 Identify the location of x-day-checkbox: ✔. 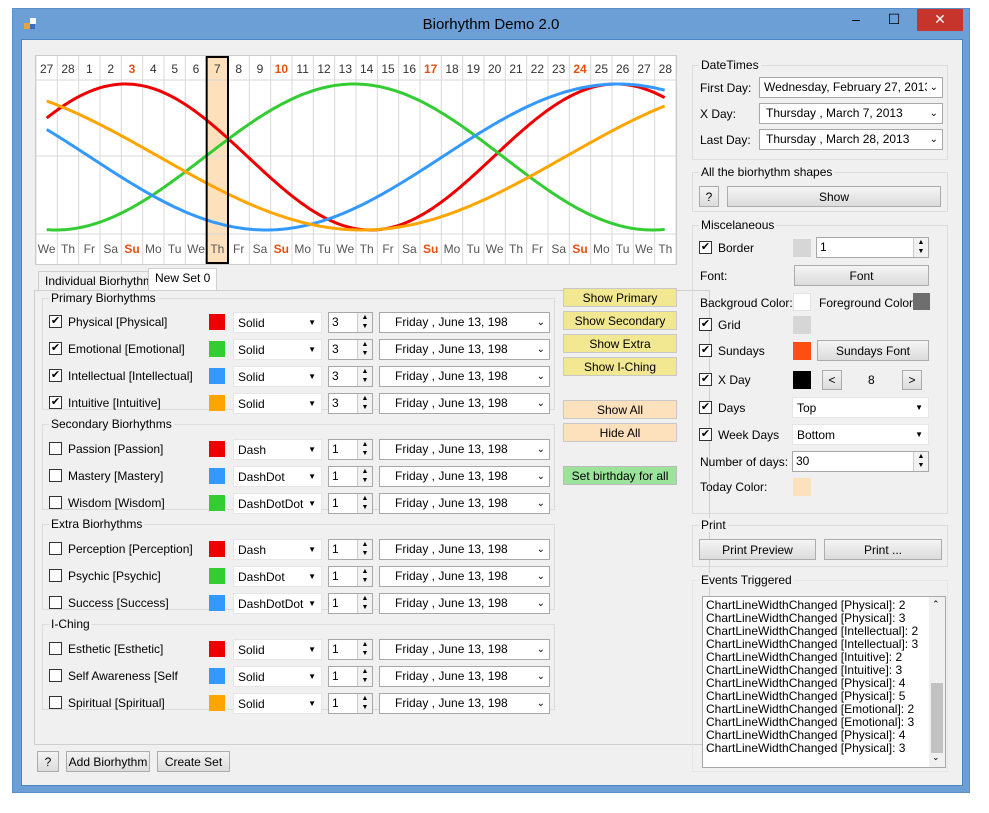
(705, 379).